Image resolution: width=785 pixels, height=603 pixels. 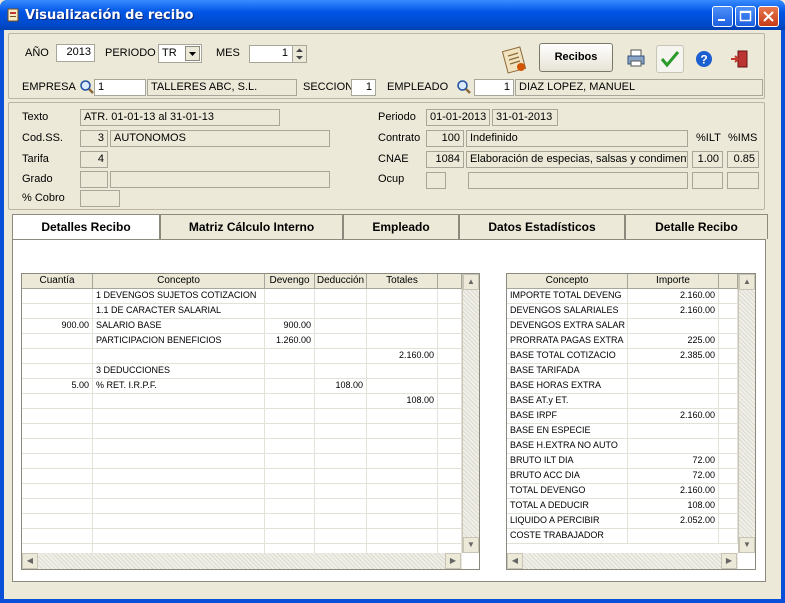 I want to click on table-row: 108.00, so click(x=242, y=401).